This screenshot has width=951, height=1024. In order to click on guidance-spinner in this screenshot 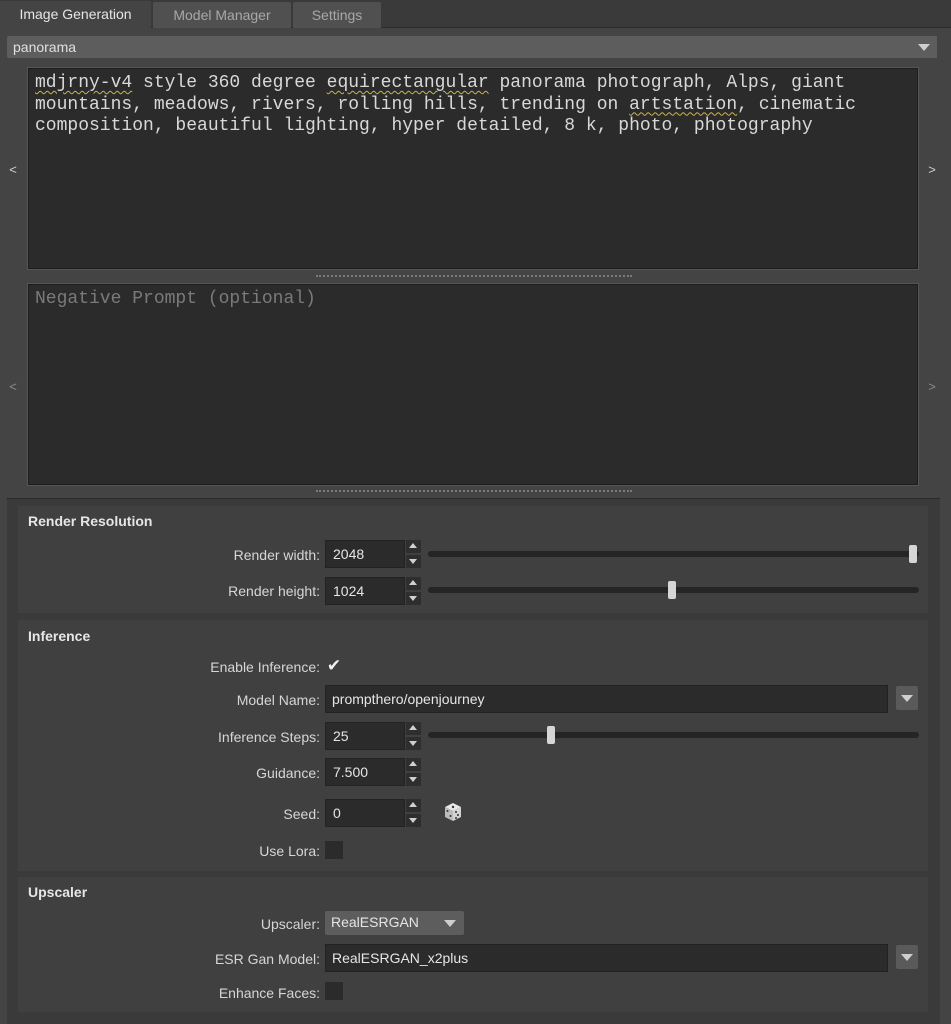, I will do `click(413, 772)`.